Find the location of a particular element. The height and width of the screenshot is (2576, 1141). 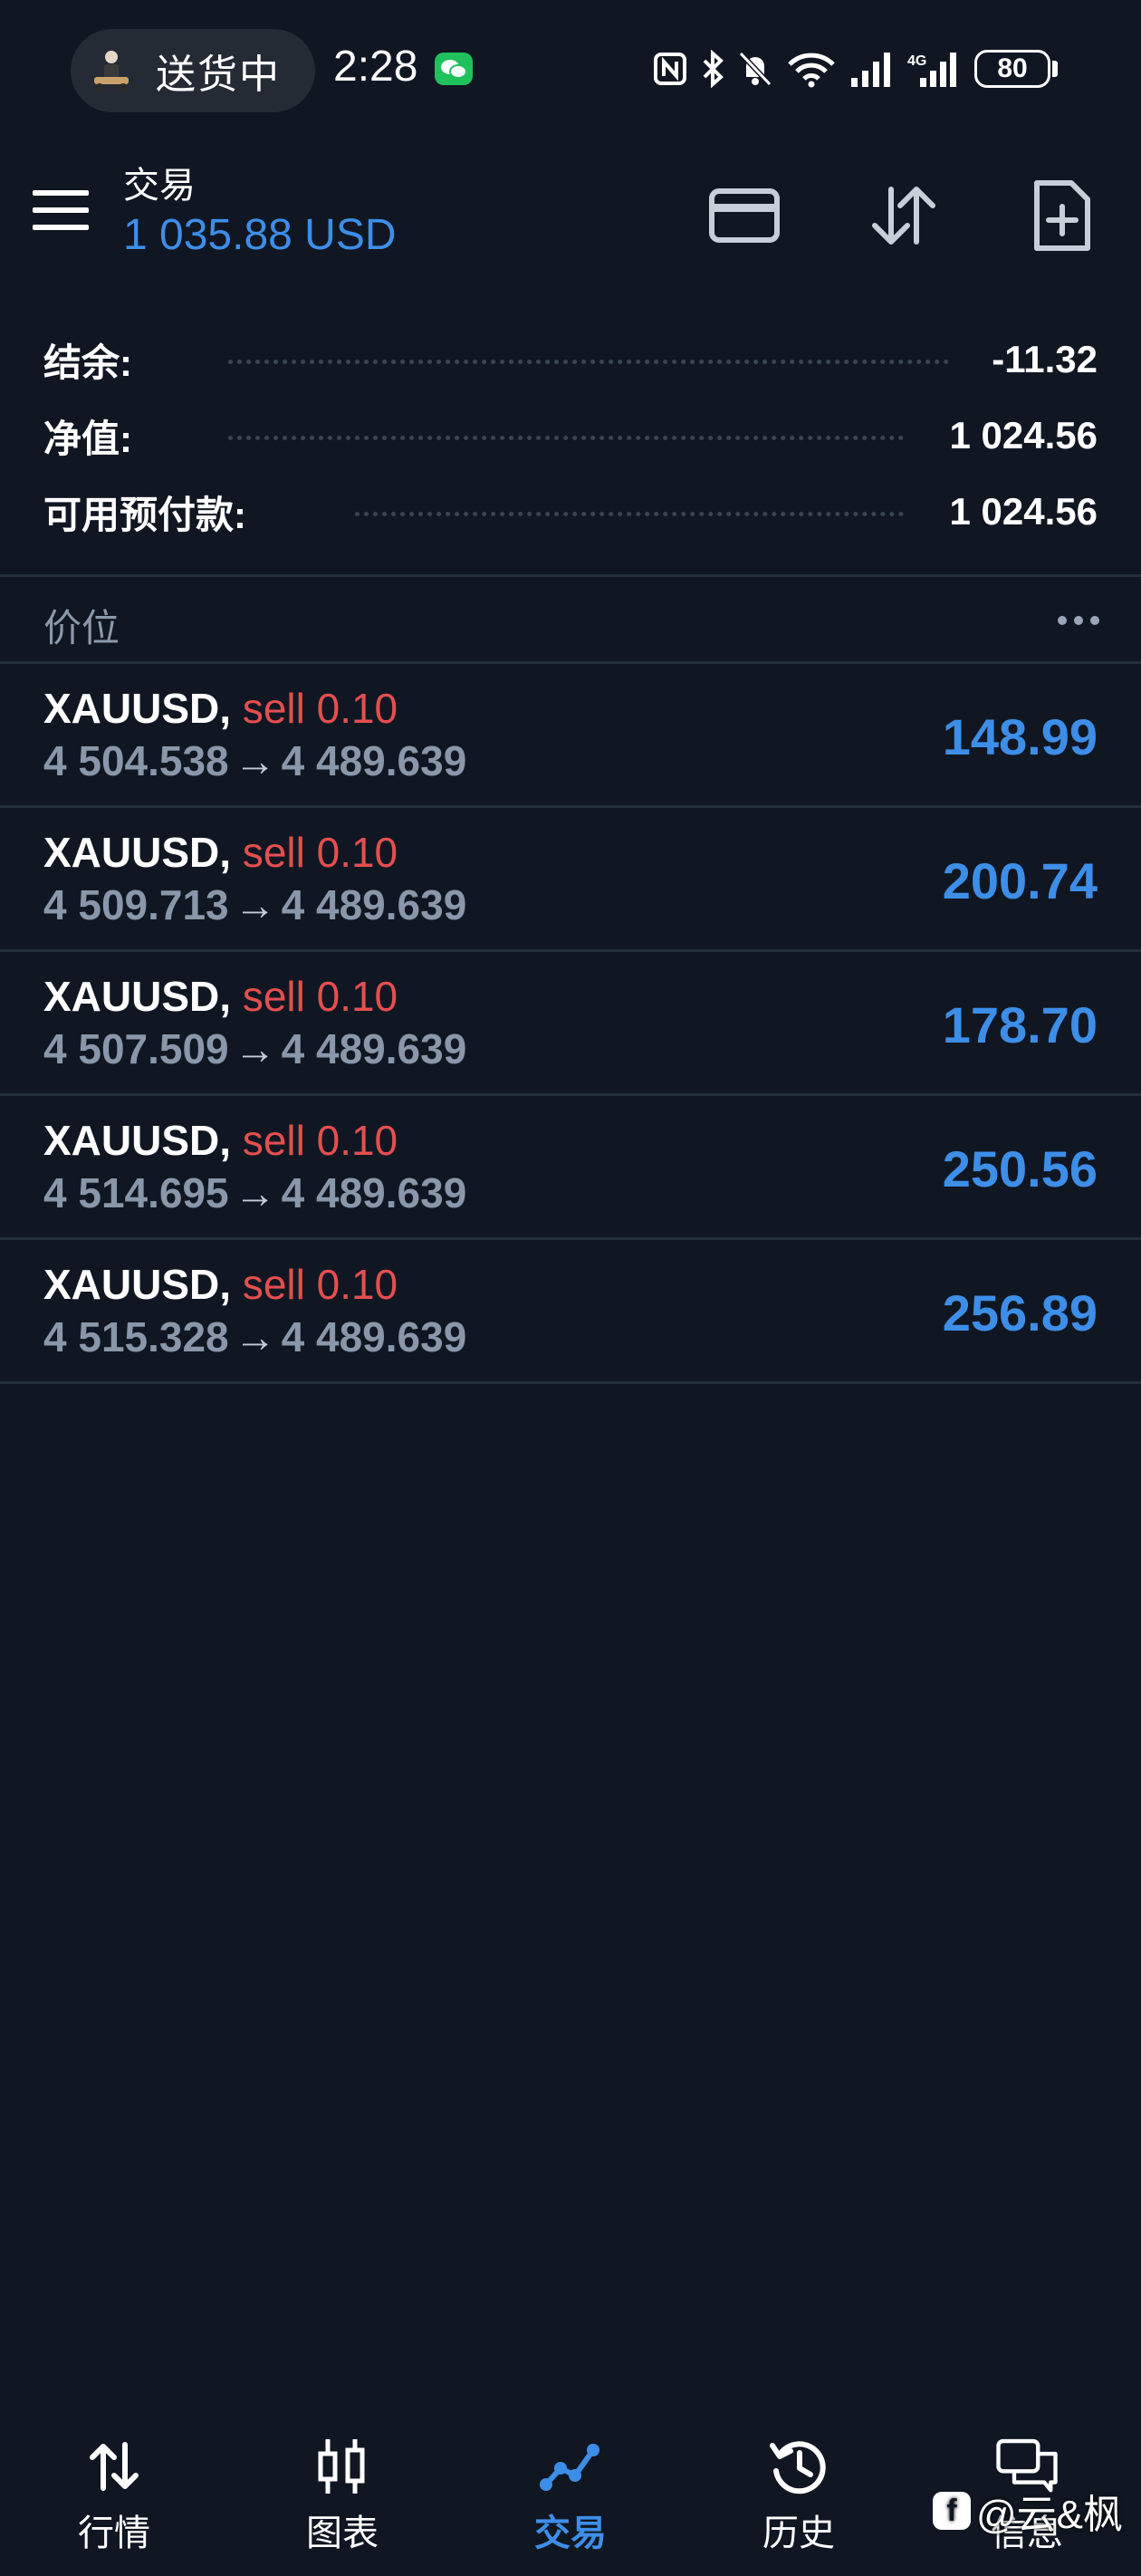

status-bar: 送货中 2:28 4G 80 is located at coordinates (570, 68).